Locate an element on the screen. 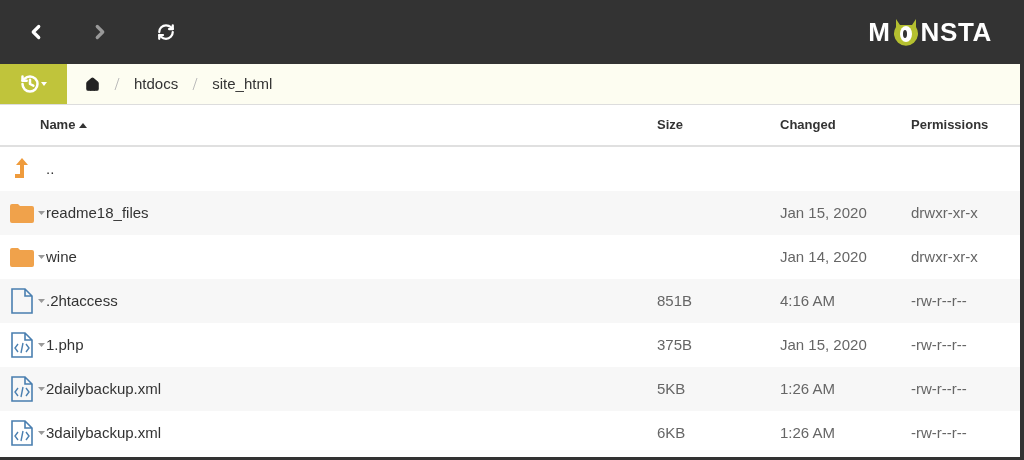  changed-date: 4:16 AM is located at coordinates (808, 300).